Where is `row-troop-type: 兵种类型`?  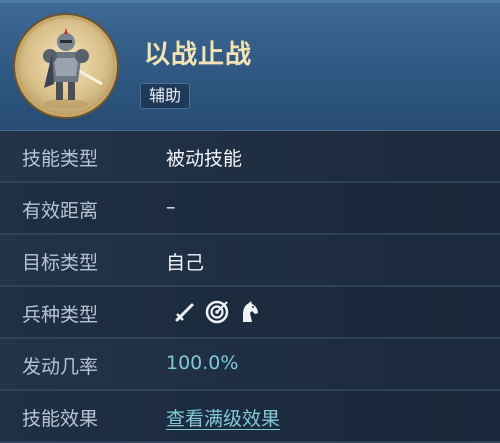
row-troop-type: 兵种类型 is located at coordinates (250, 313).